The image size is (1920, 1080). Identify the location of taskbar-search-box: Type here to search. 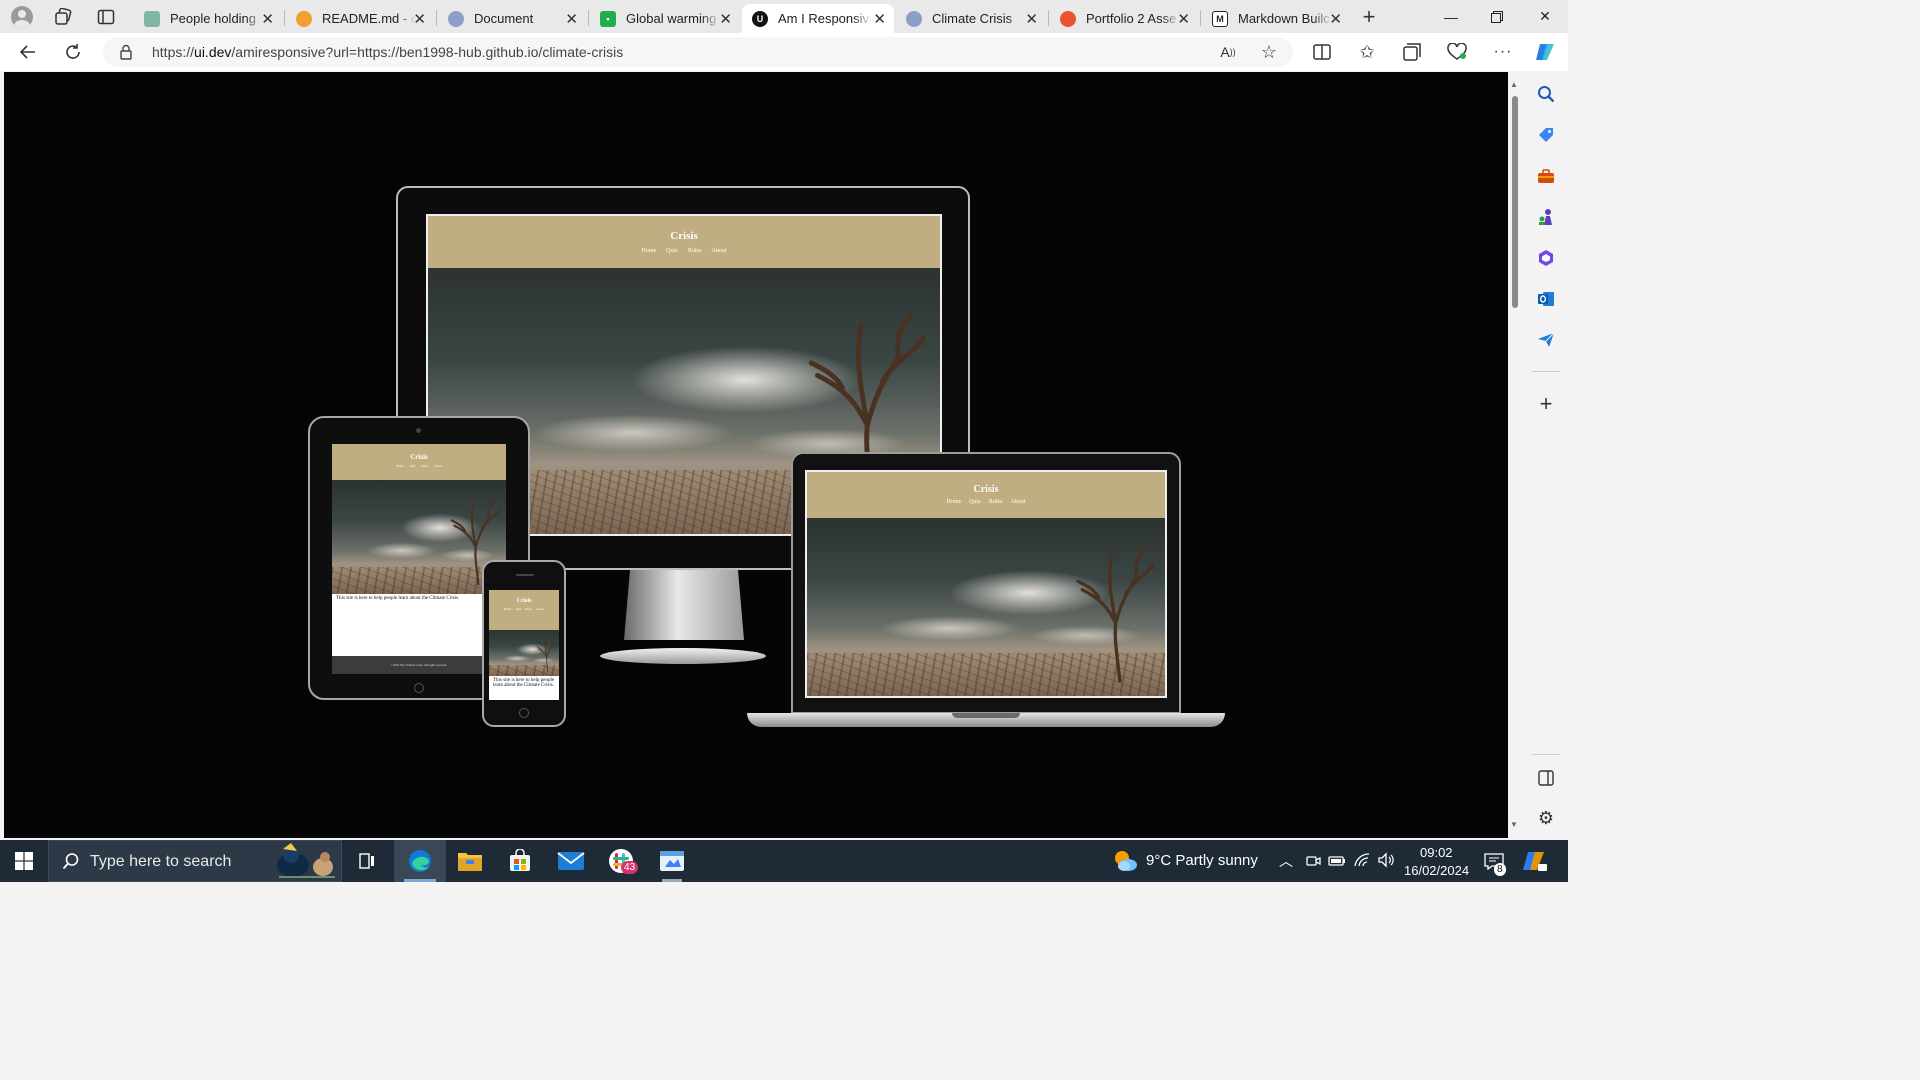
(195, 861).